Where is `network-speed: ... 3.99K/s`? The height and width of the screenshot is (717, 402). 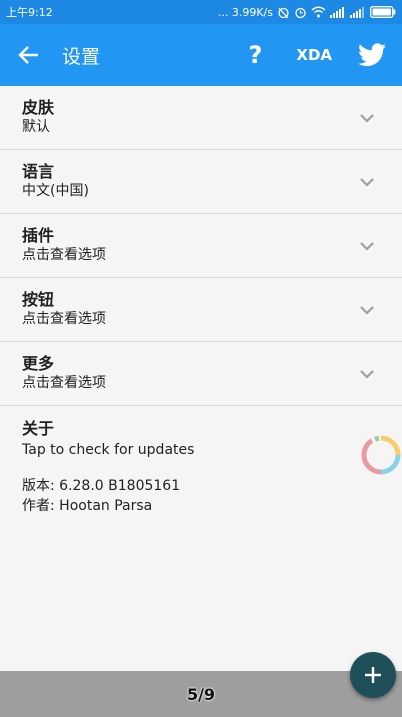 network-speed: ... 3.99K/s is located at coordinates (245, 12).